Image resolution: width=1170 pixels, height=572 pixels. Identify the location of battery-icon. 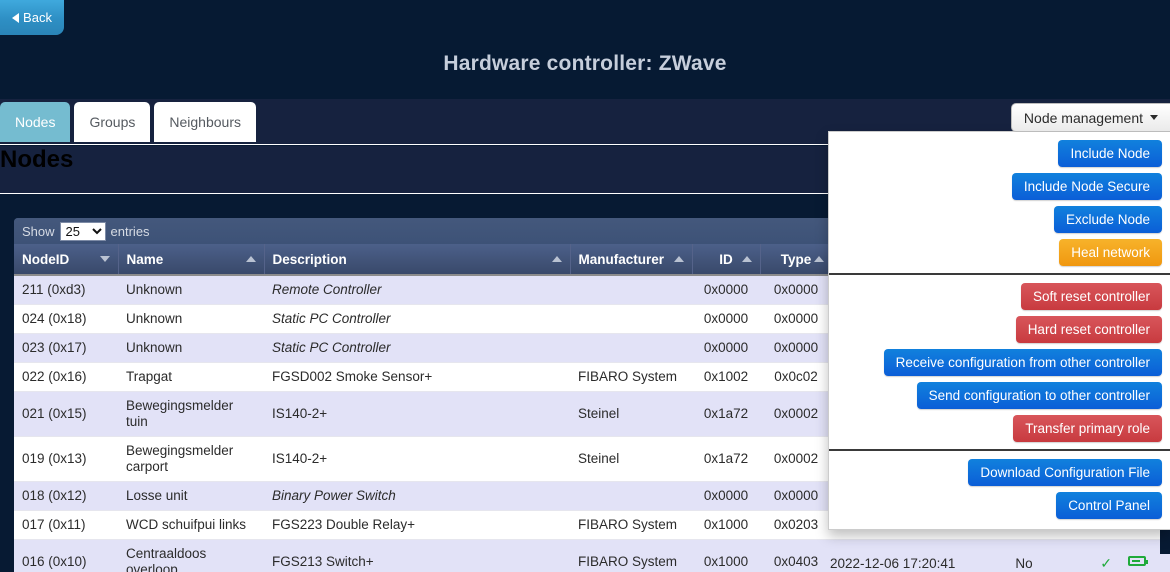
(1138, 561).